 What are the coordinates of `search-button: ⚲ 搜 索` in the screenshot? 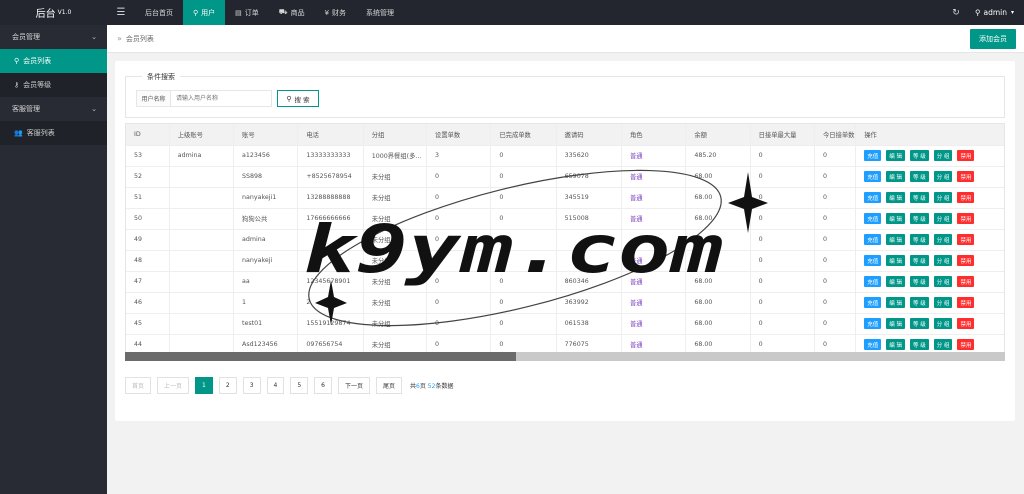 It's located at (298, 98).